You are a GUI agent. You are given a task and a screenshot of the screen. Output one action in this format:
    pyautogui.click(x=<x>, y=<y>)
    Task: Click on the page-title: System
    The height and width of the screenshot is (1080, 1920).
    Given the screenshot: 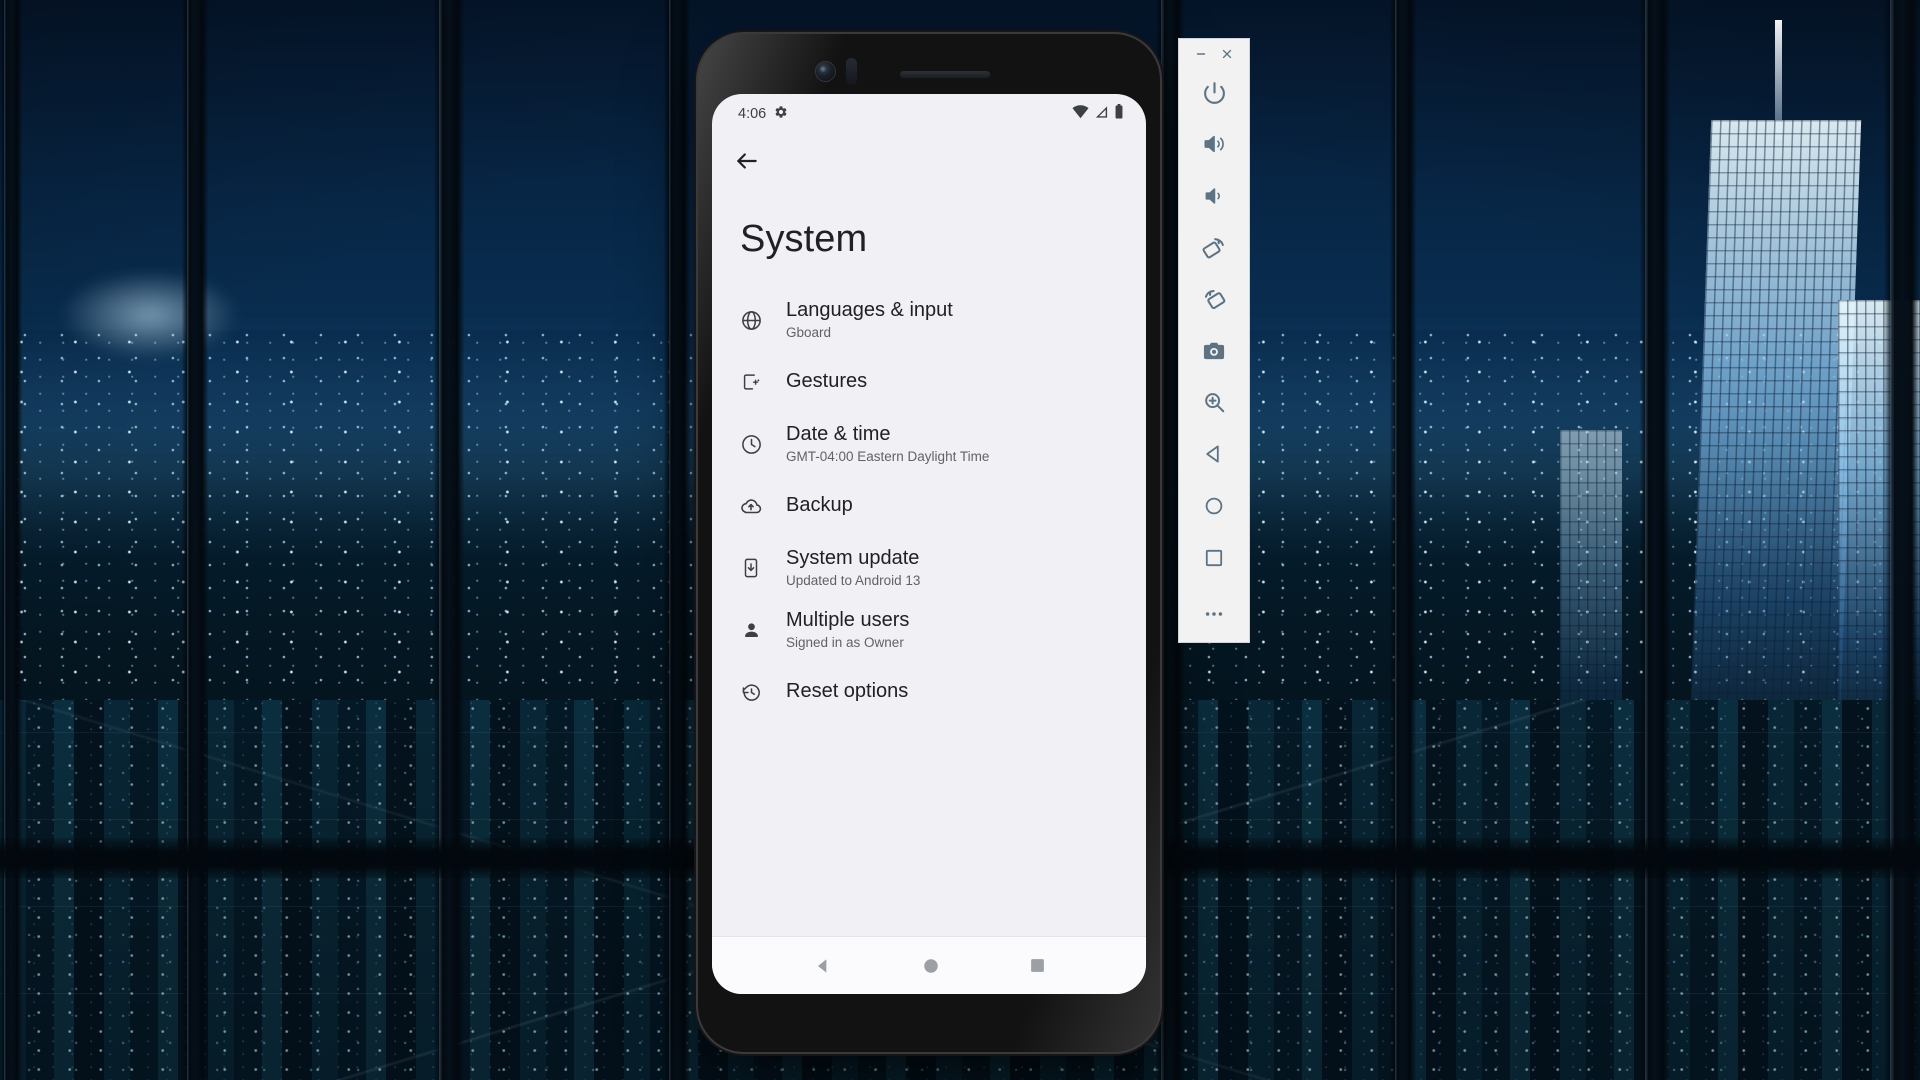 What is the action you would take?
    pyautogui.click(x=804, y=239)
    